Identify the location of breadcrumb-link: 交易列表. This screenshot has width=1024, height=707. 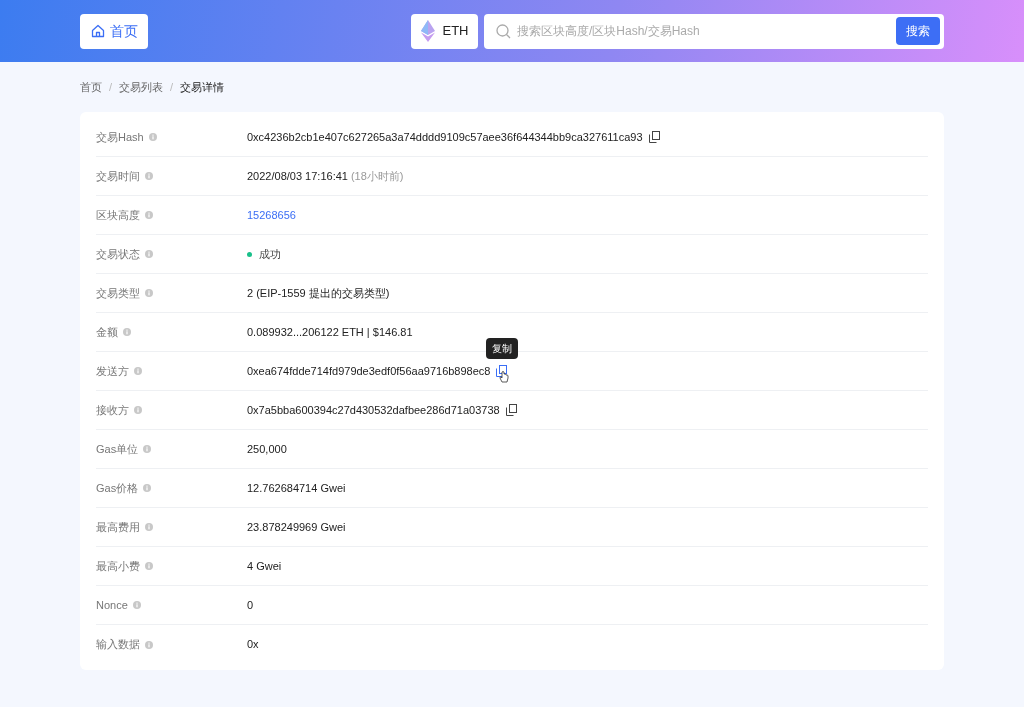
(141, 87).